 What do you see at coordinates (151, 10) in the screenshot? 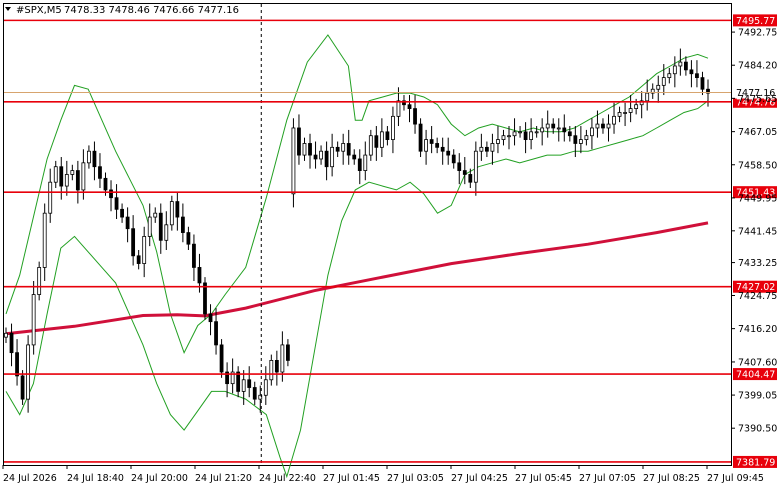
I see `ohlc-label: 7478.33 7478.46 7476.66 7477.16` at bounding box center [151, 10].